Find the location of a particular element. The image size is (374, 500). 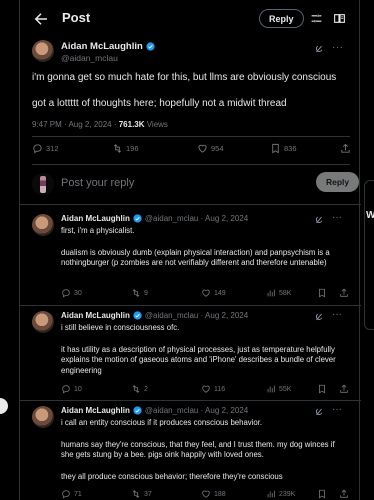

right-sidebar-edge: W is located at coordinates (367, 250).